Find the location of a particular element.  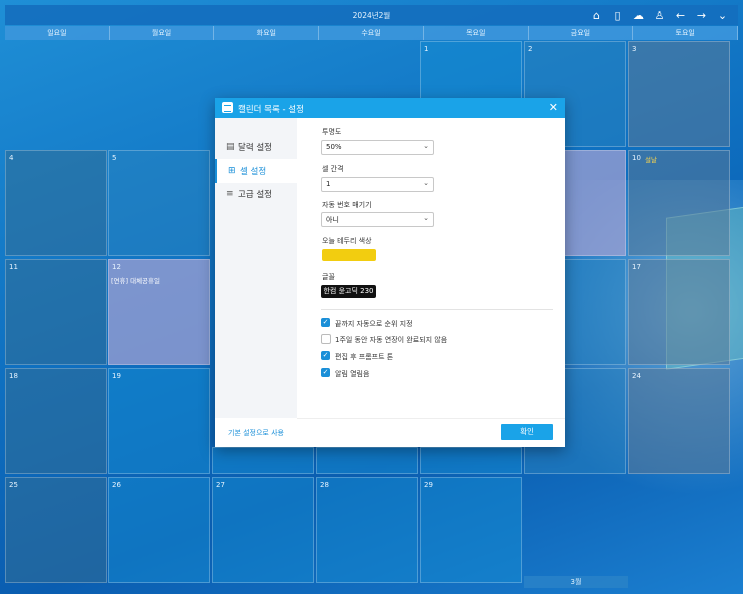

next-month-tab: 3월 is located at coordinates (576, 582).